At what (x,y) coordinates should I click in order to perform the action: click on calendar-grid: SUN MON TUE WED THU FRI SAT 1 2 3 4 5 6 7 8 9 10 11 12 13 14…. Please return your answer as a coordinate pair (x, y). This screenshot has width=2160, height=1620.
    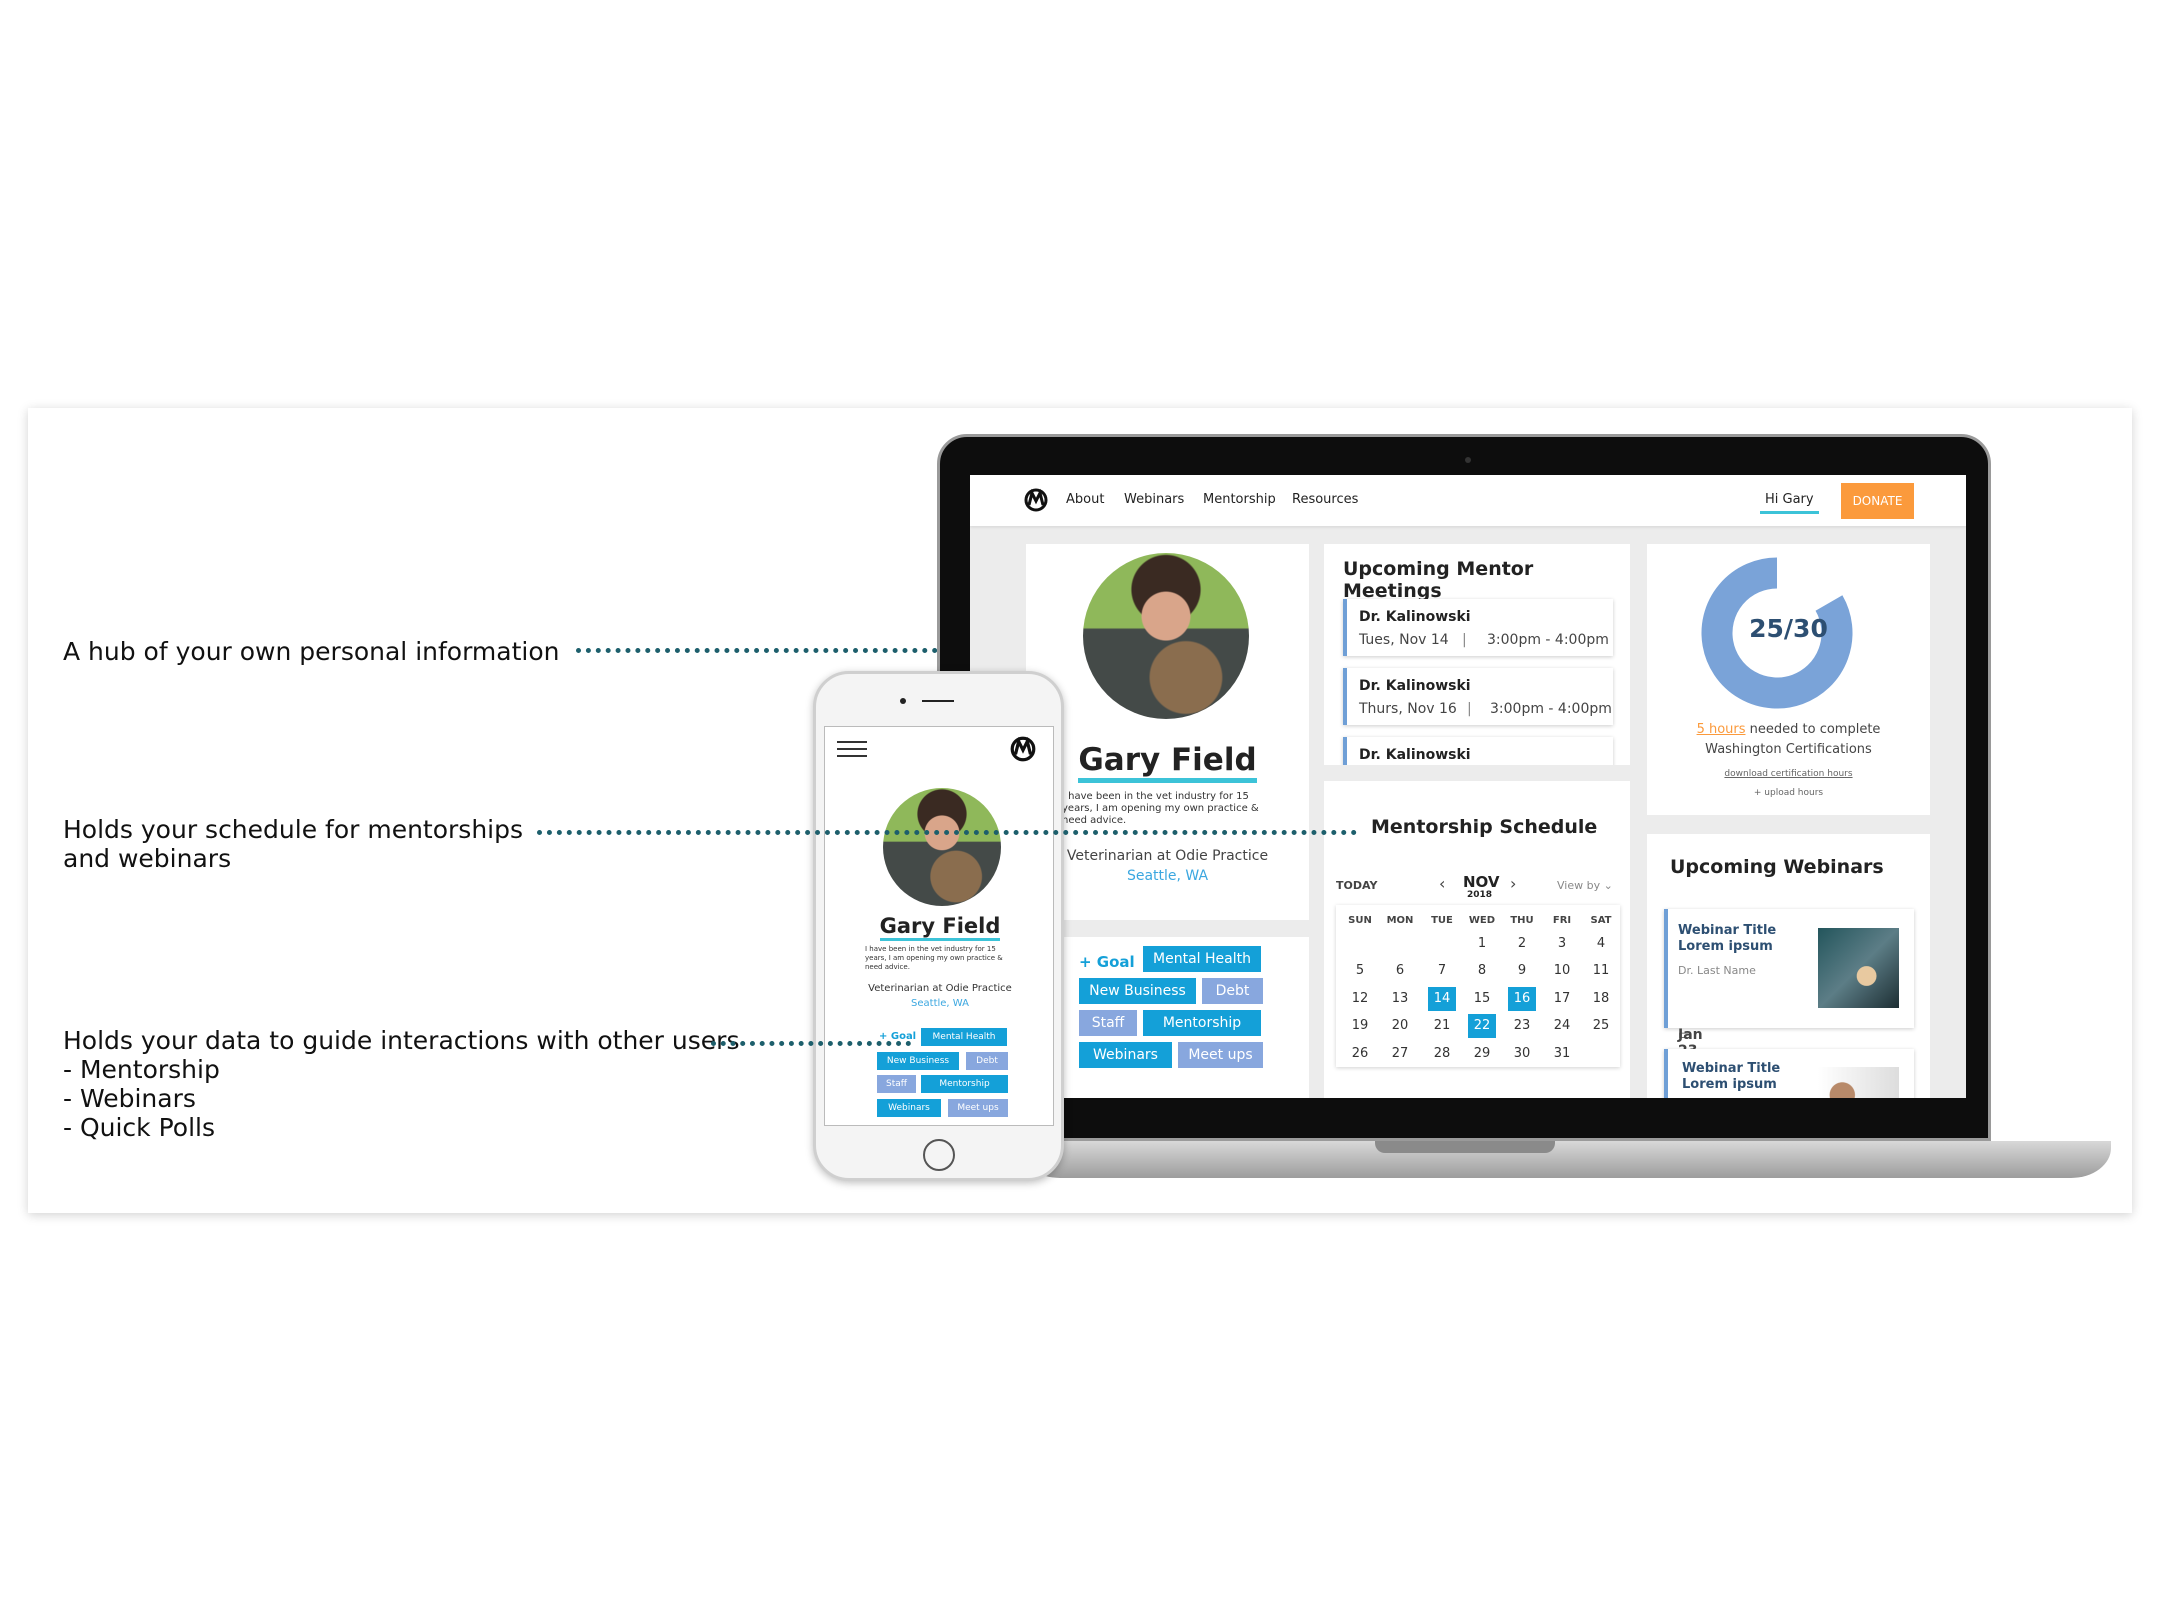
    Looking at the image, I should click on (1478, 986).